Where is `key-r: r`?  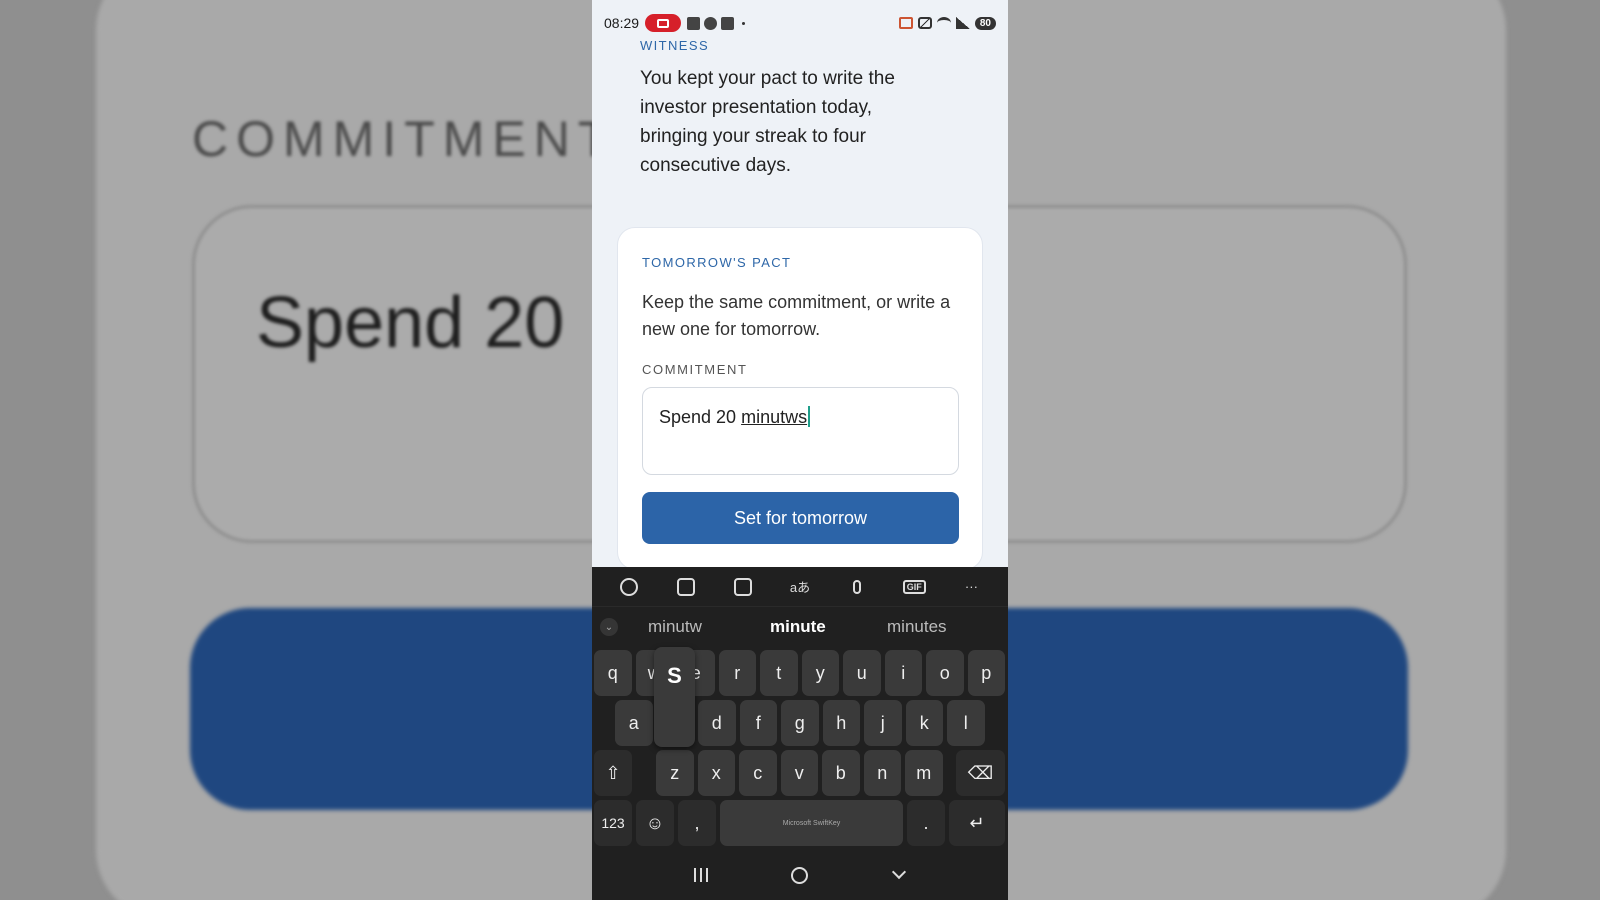 key-r: r is located at coordinates (737, 673).